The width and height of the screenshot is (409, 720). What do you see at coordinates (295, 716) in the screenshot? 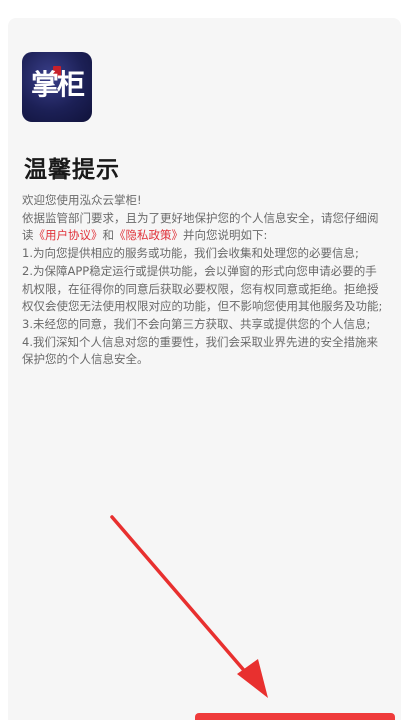
I see `agree-button` at bounding box center [295, 716].